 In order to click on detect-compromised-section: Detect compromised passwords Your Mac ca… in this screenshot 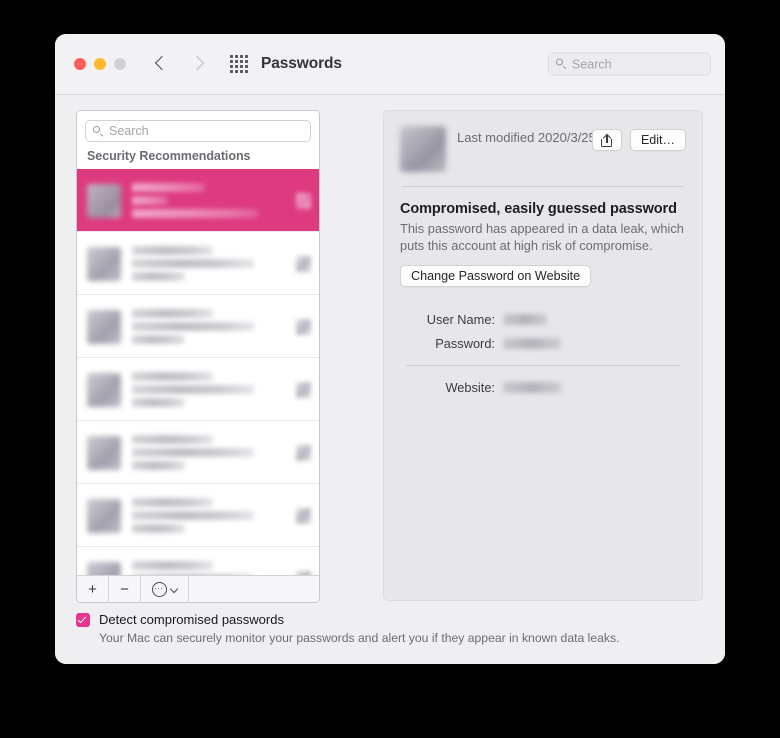, I will do `click(390, 628)`.